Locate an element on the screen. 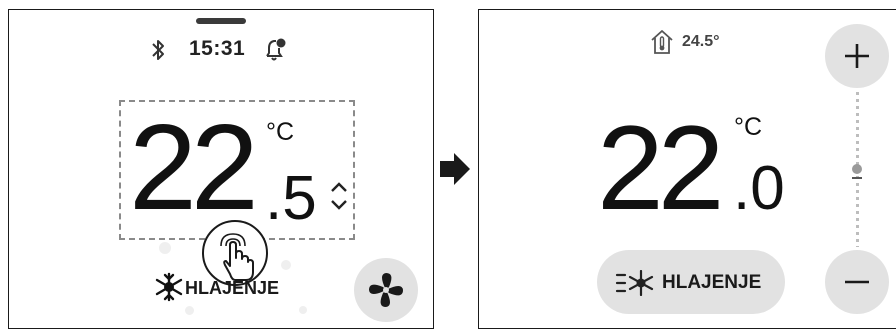 The image size is (896, 329). fan-icon is located at coordinates (386, 290).